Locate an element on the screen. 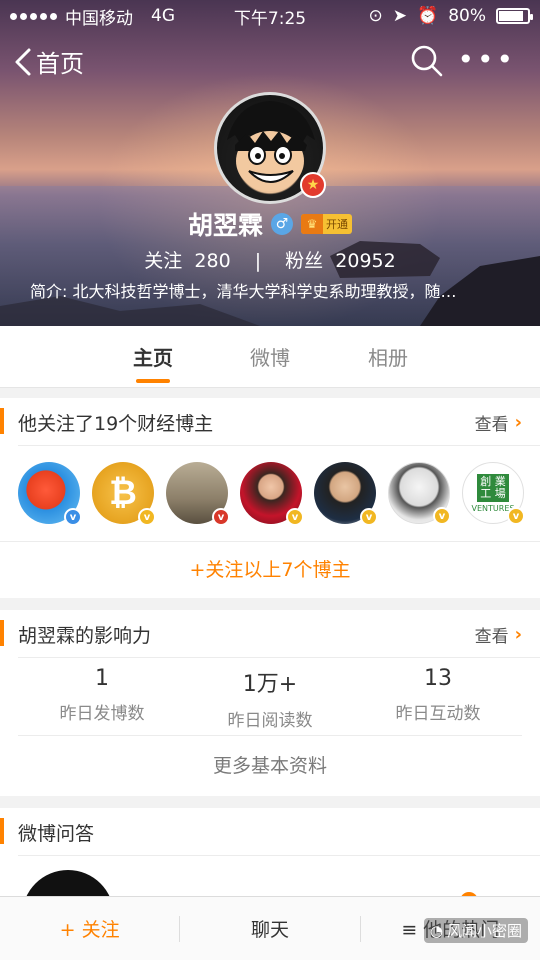  signal-icon is located at coordinates (33, 16).